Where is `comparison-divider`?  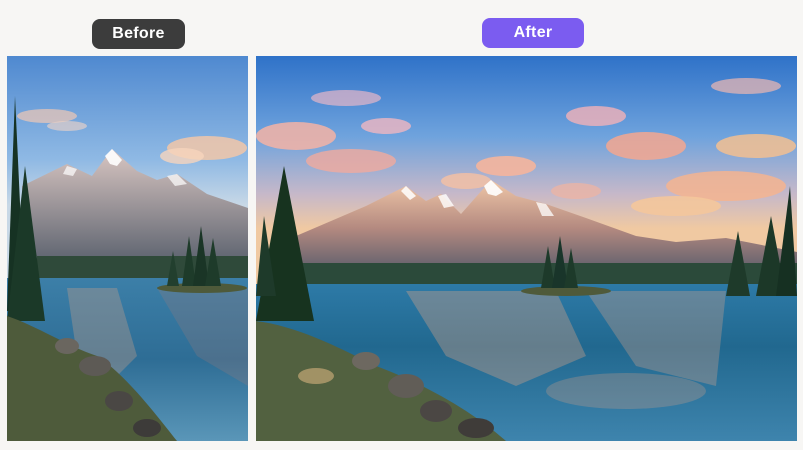 comparison-divider is located at coordinates (252, 248).